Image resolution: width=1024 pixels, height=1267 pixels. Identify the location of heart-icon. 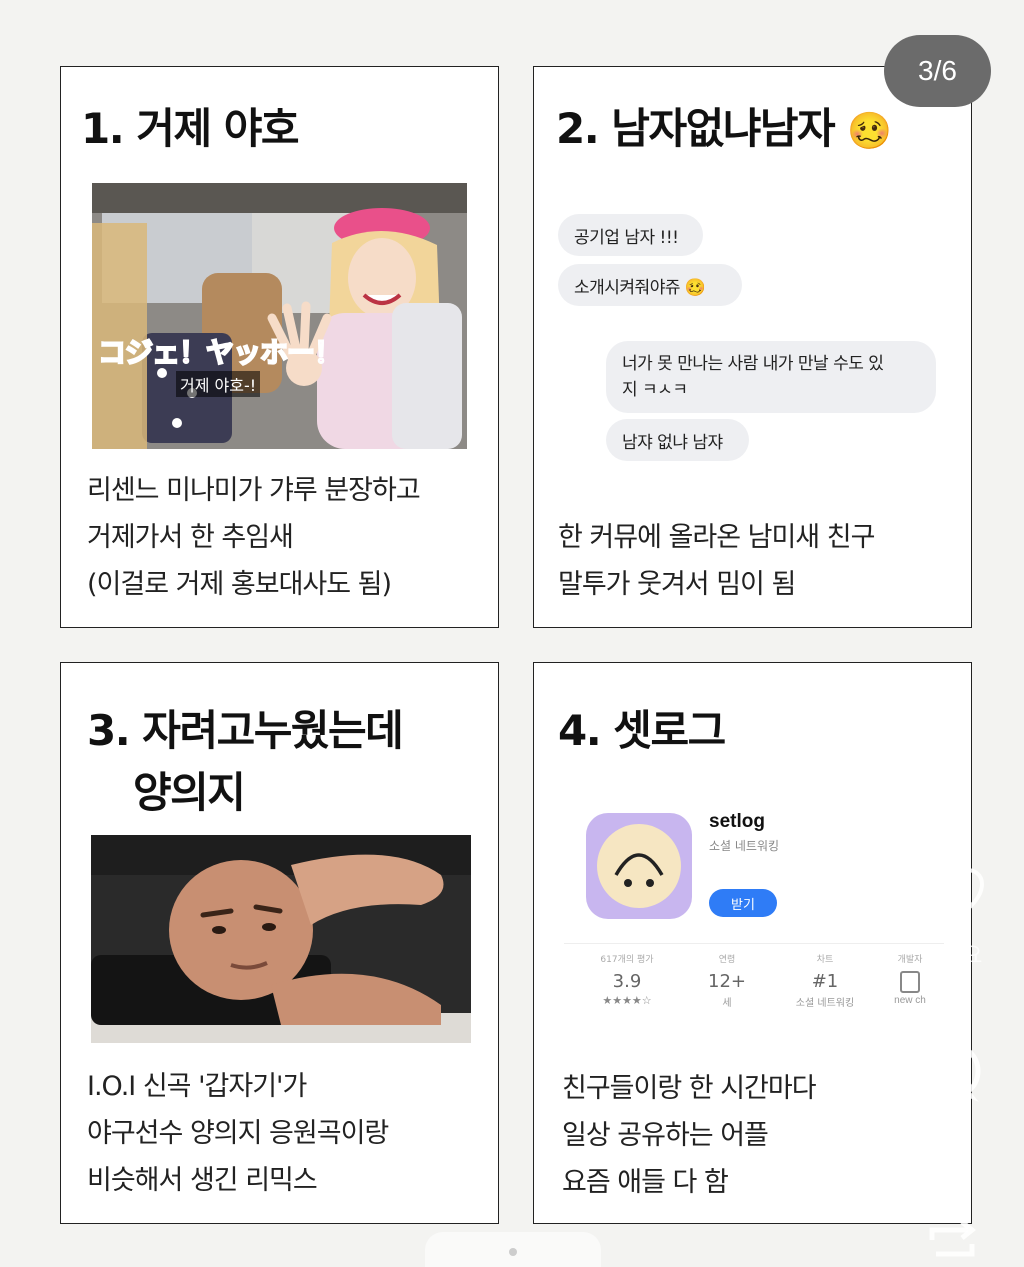
(952, 896).